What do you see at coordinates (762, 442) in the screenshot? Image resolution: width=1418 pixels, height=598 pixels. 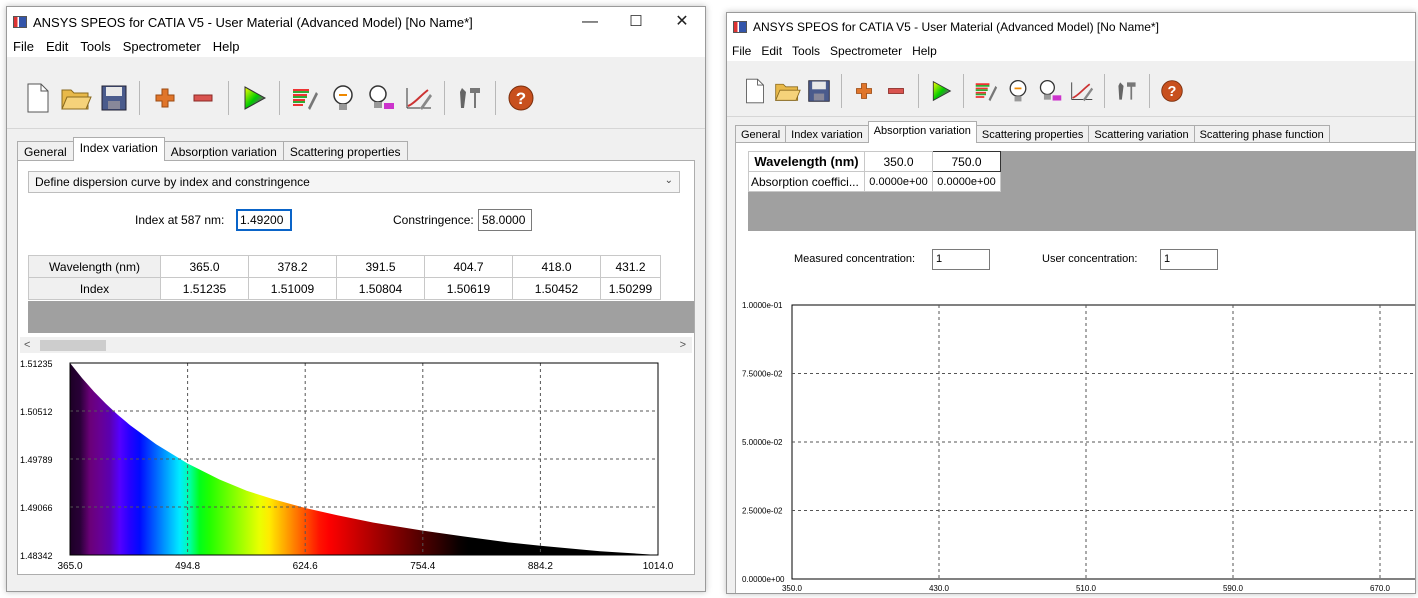 I see `y-tick-label: 5.0000e-02` at bounding box center [762, 442].